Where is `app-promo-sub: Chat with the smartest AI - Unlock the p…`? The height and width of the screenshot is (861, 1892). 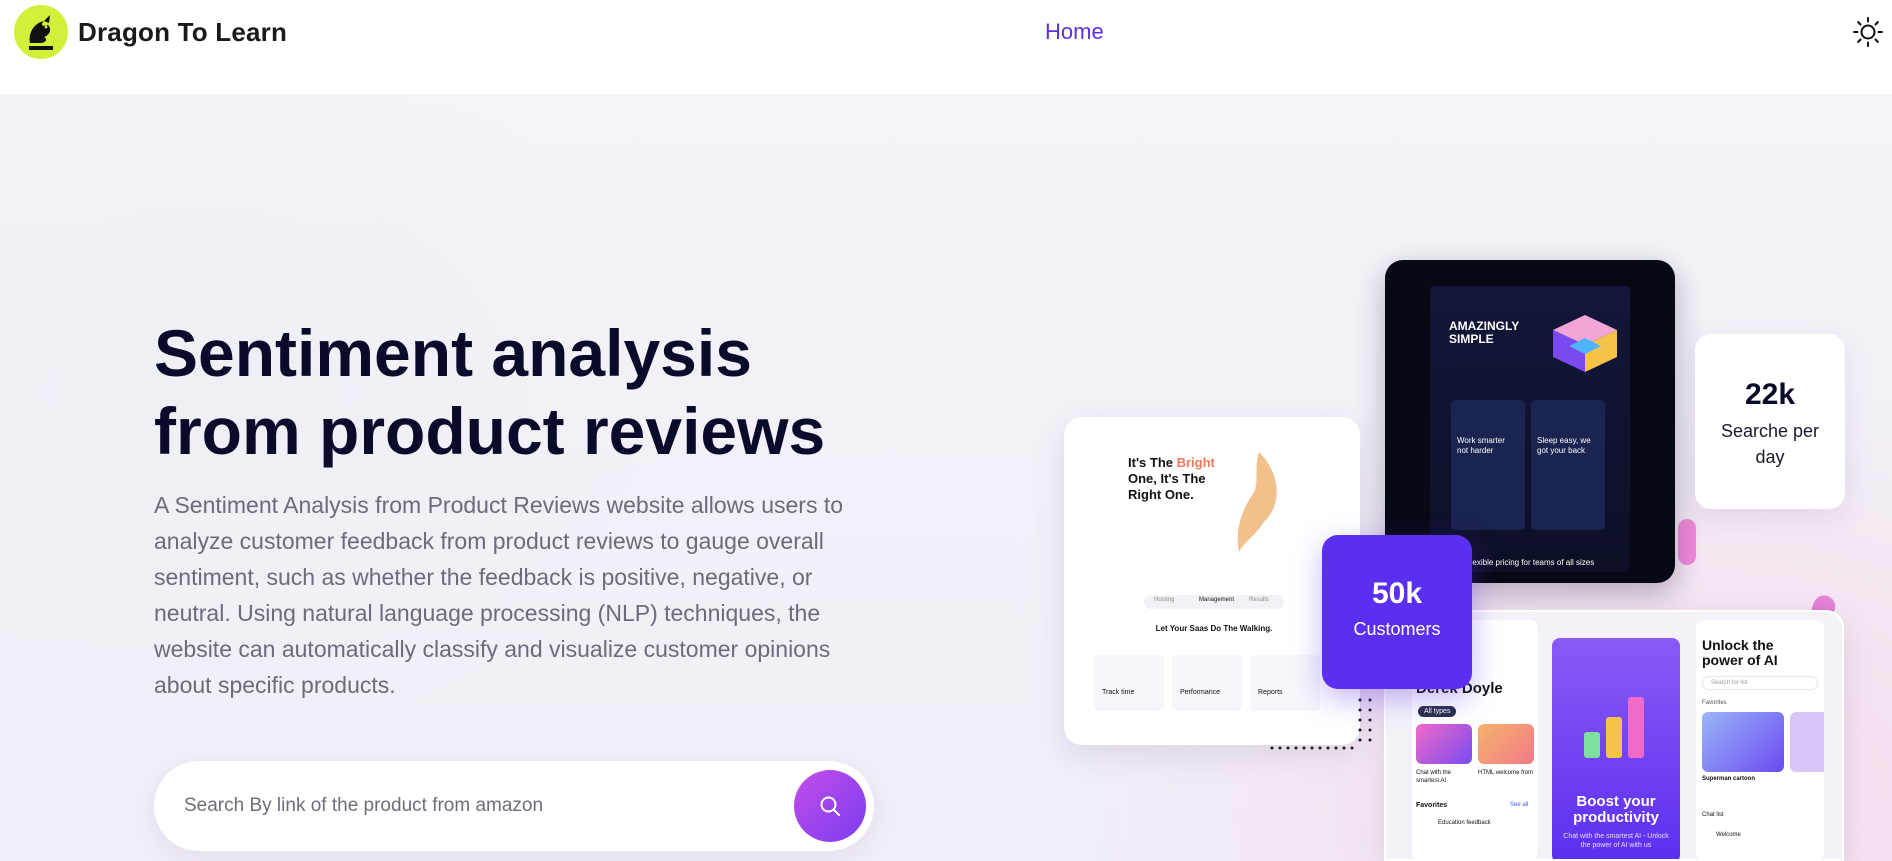 app-promo-sub: Chat with the smartest AI - Unlock the p… is located at coordinates (1616, 841).